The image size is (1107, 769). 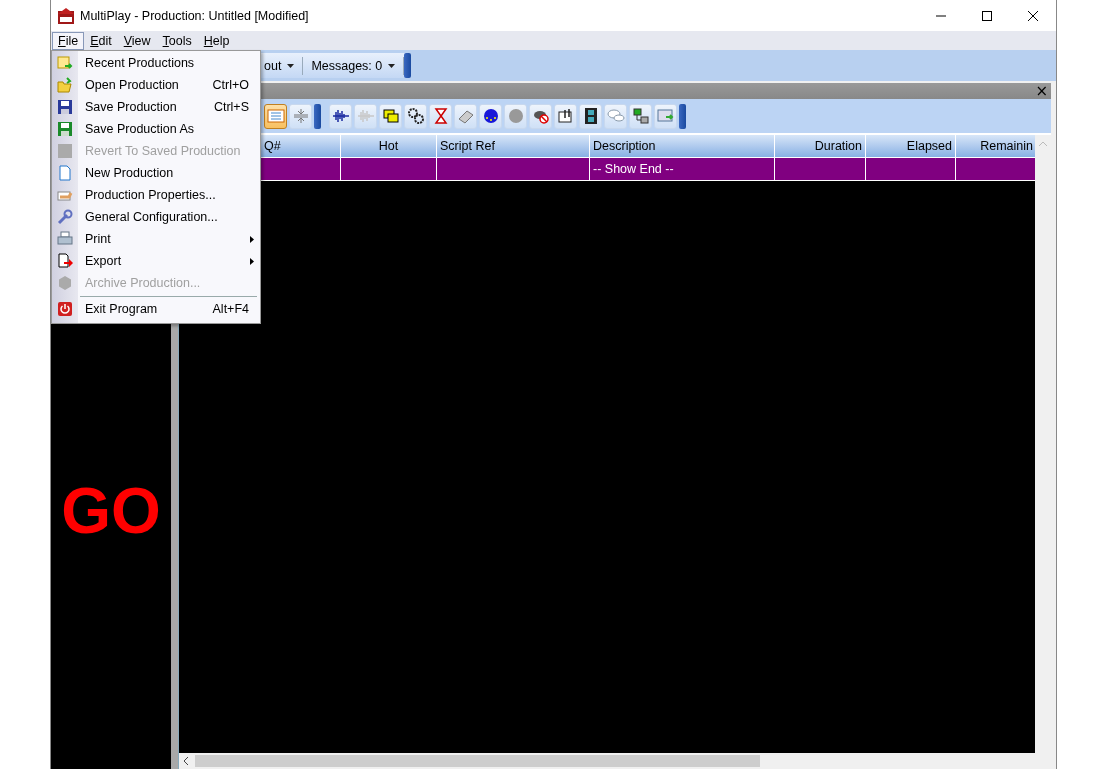 What do you see at coordinates (177, 40) in the screenshot?
I see `menu-item: Tools` at bounding box center [177, 40].